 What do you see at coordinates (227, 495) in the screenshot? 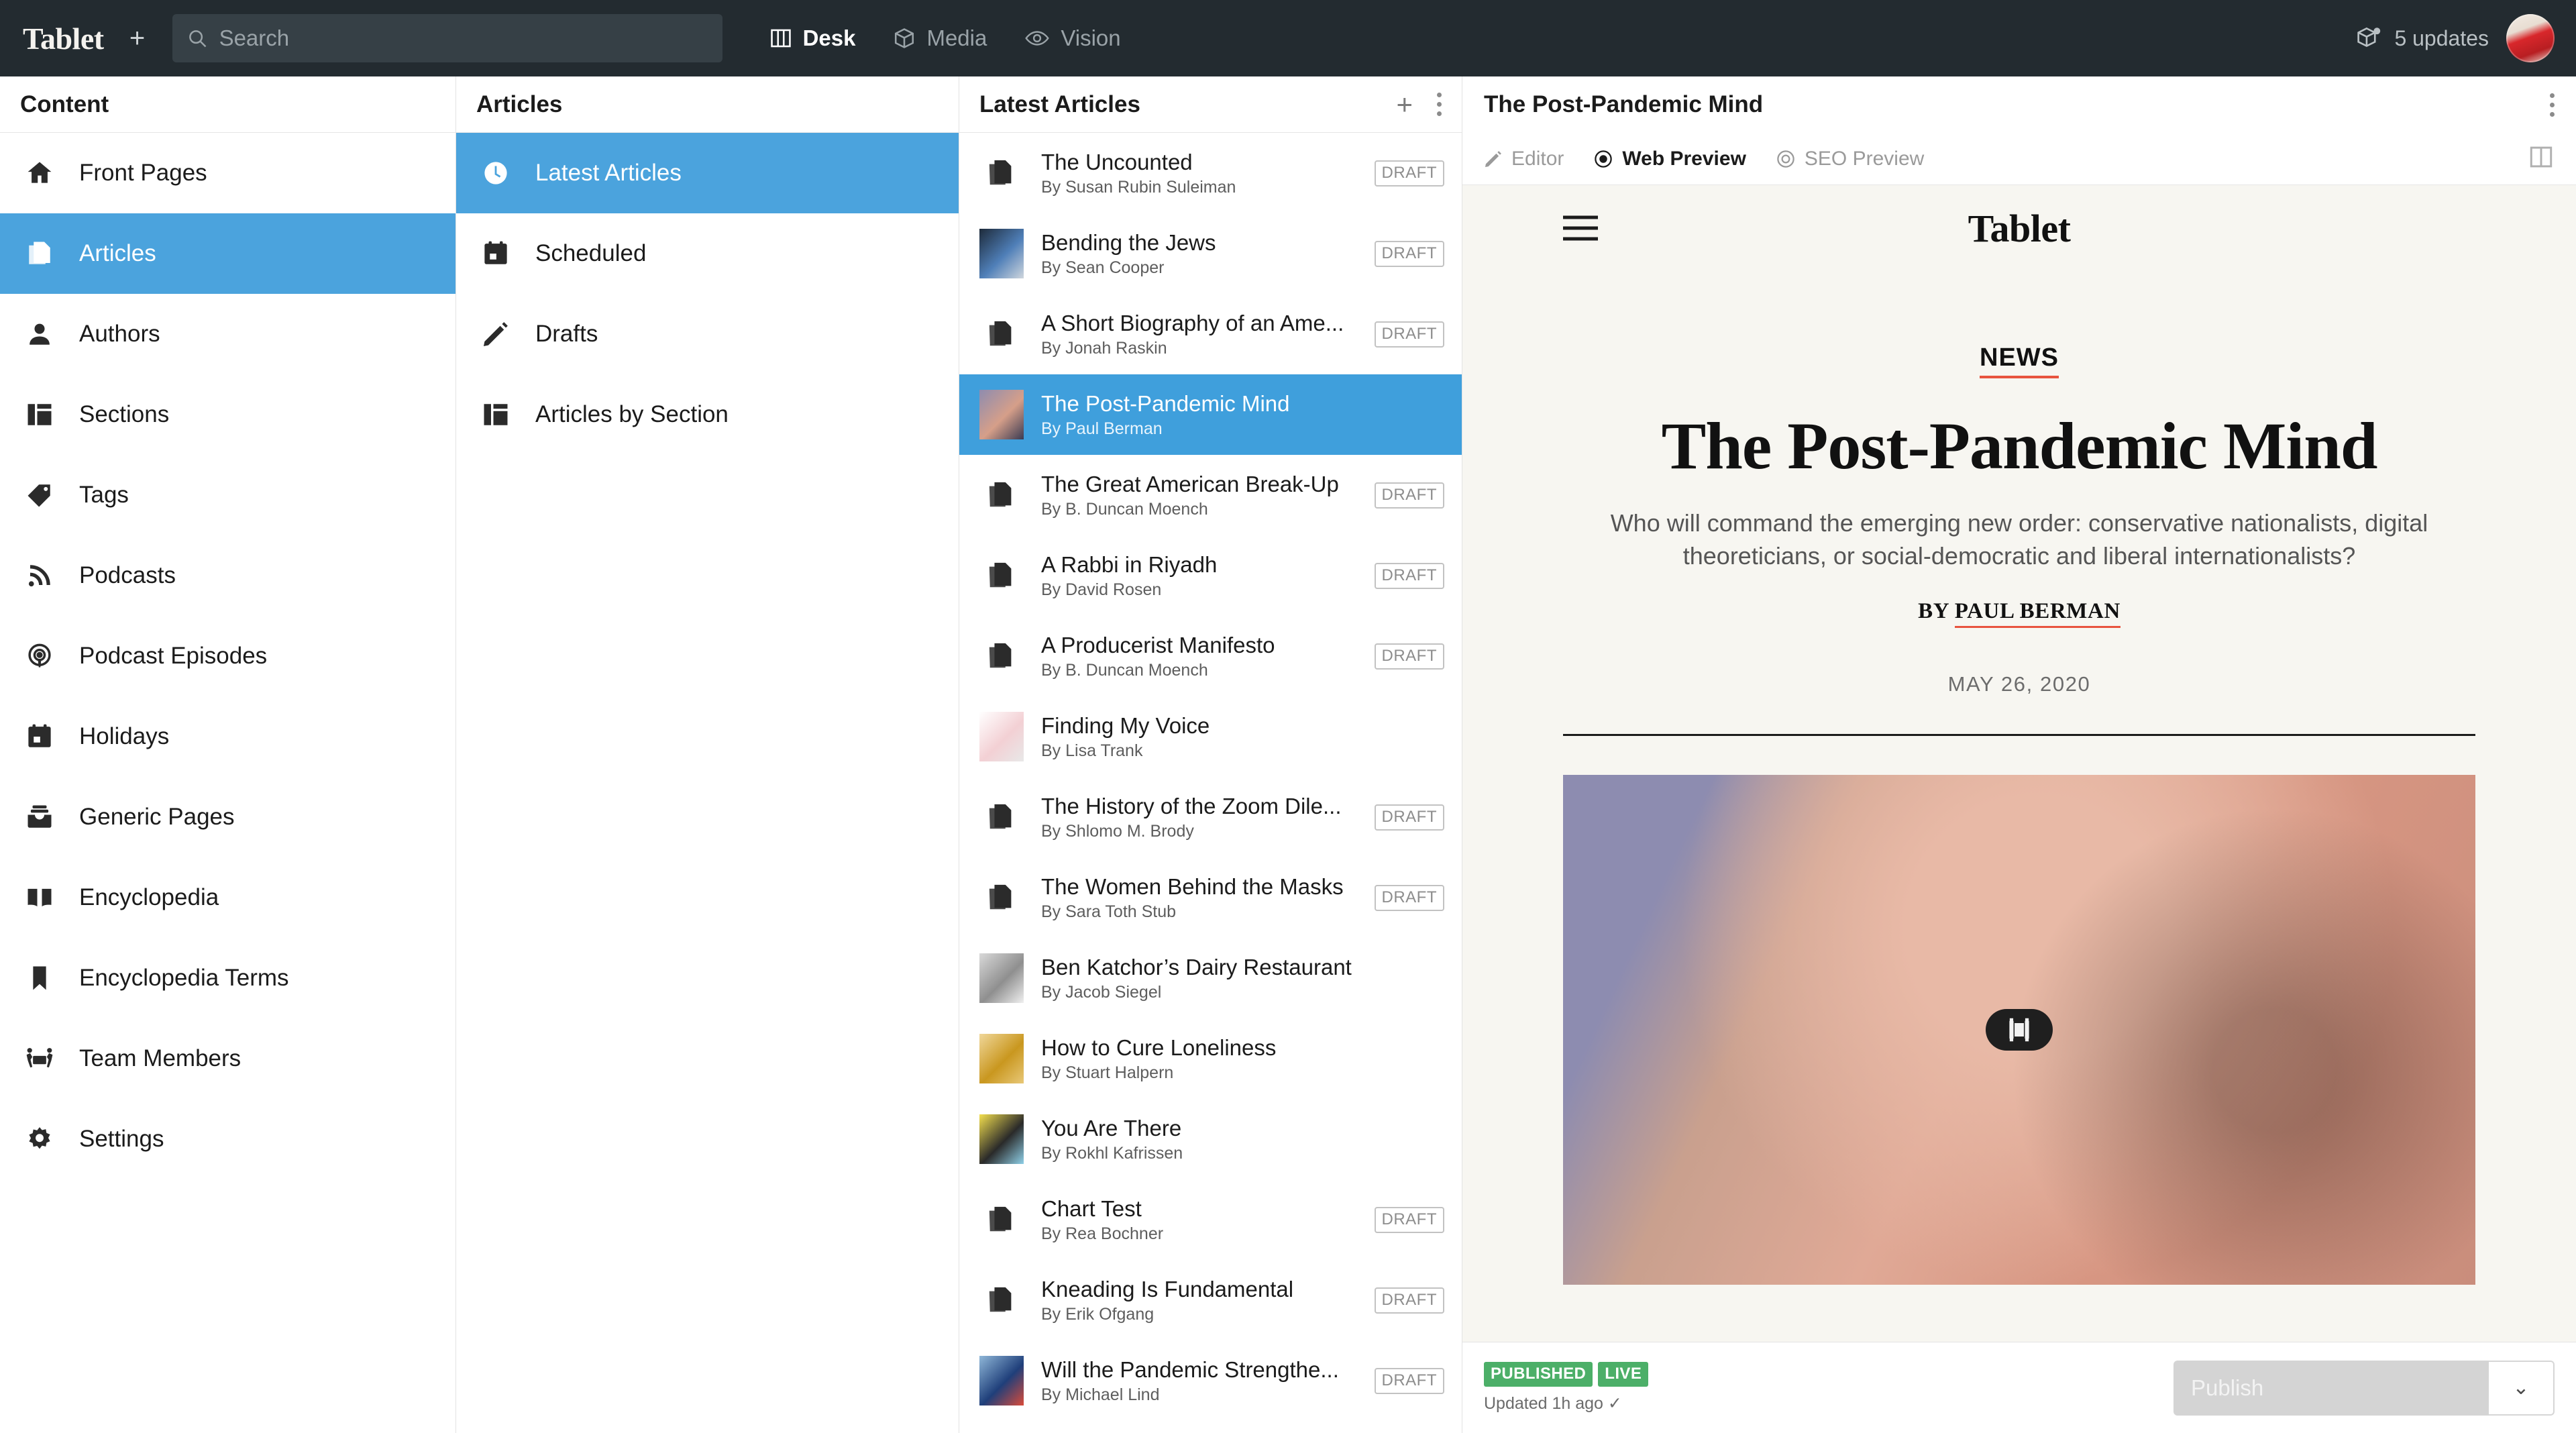
I see `sidebar-item-tags: Tags` at bounding box center [227, 495].